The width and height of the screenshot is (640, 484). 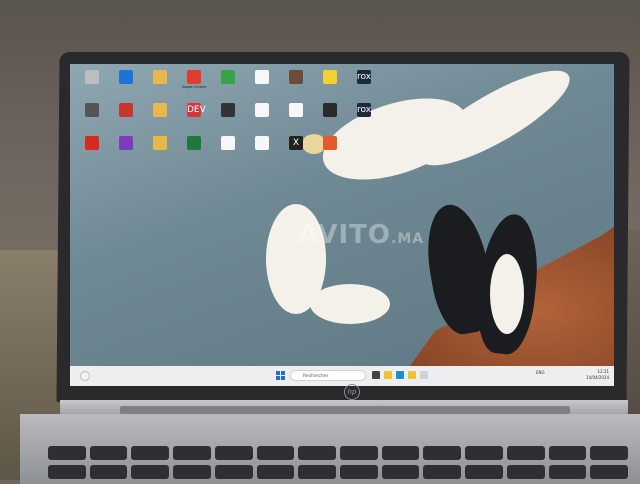 I want to click on edge-icon, so click(x=400, y=375).